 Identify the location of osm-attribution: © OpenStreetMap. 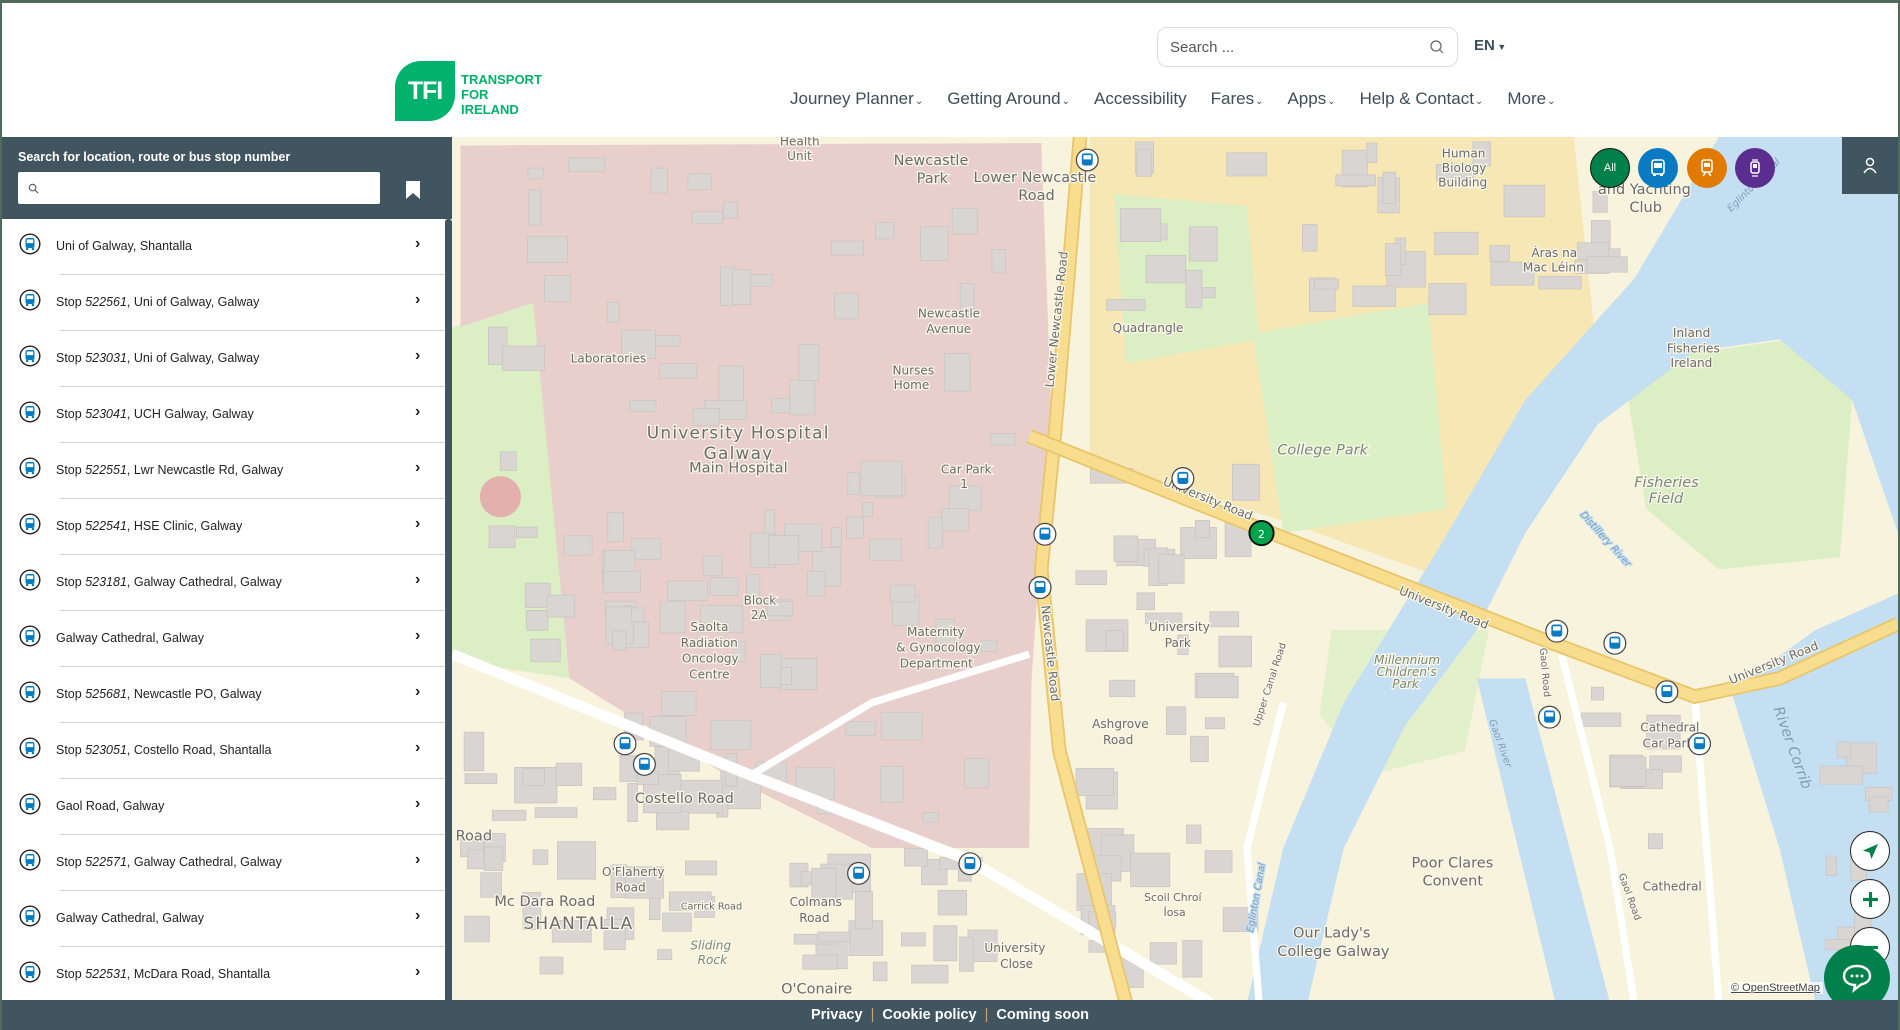
(1775, 988).